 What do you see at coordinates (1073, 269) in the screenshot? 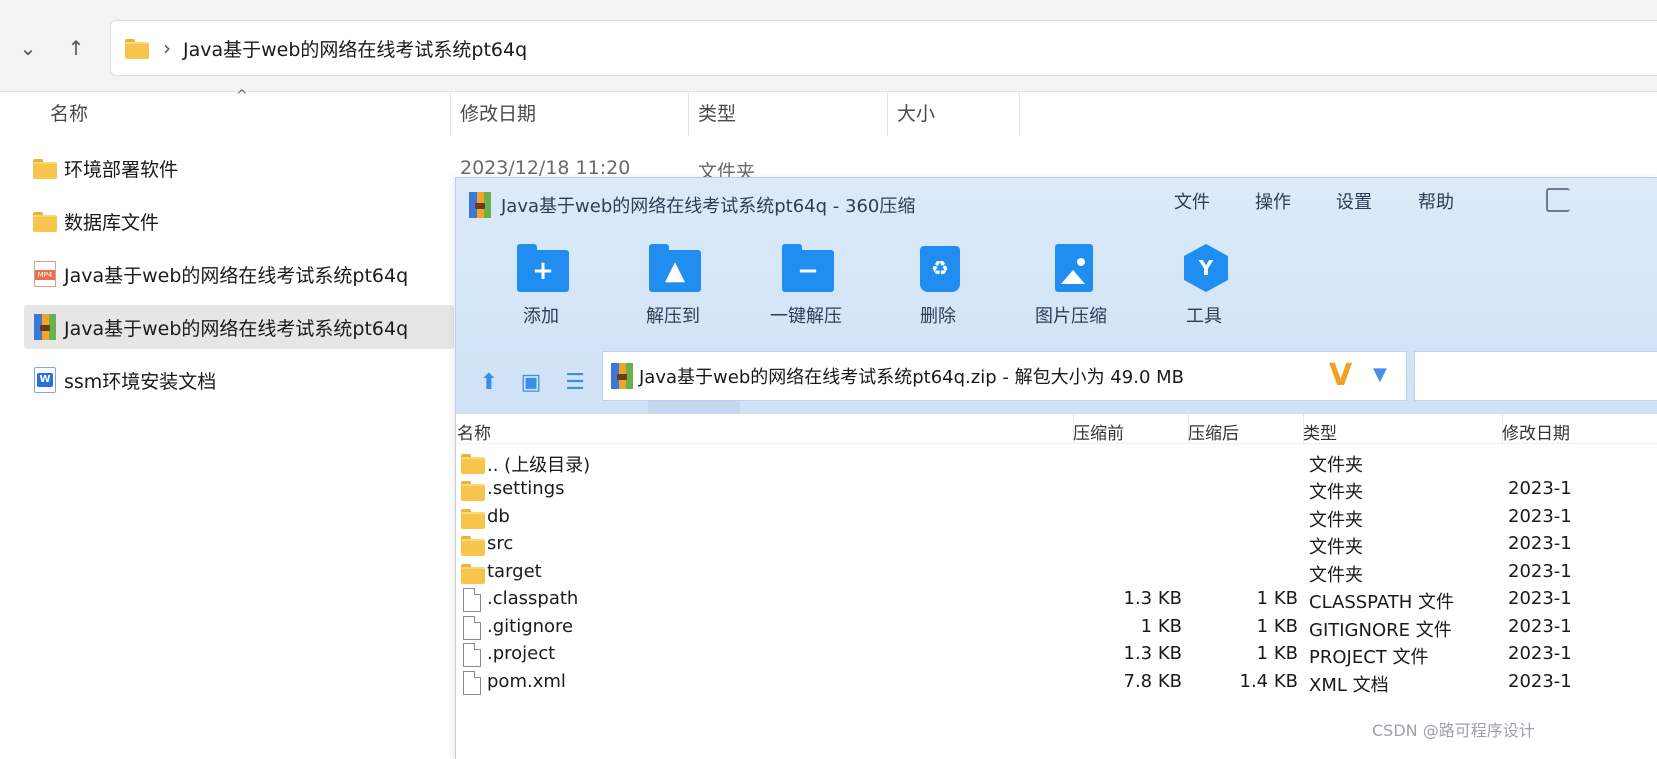
I see `image-compress-icon` at bounding box center [1073, 269].